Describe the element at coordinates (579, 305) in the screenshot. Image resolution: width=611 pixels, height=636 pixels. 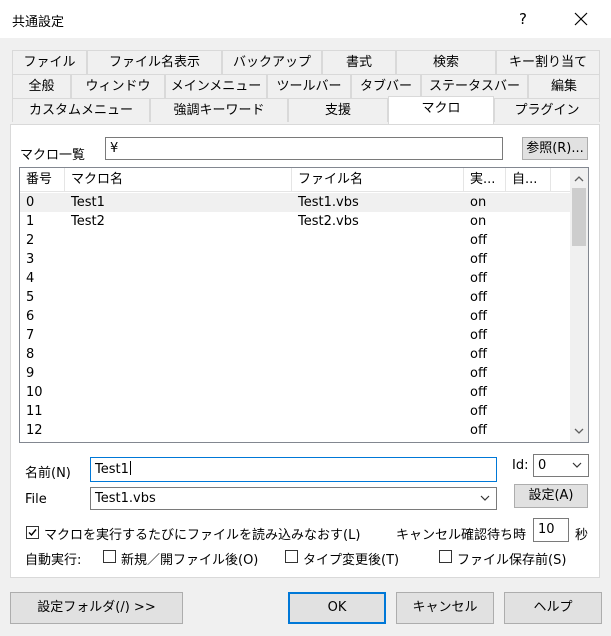
I see `vertical-scrollbar` at that location.